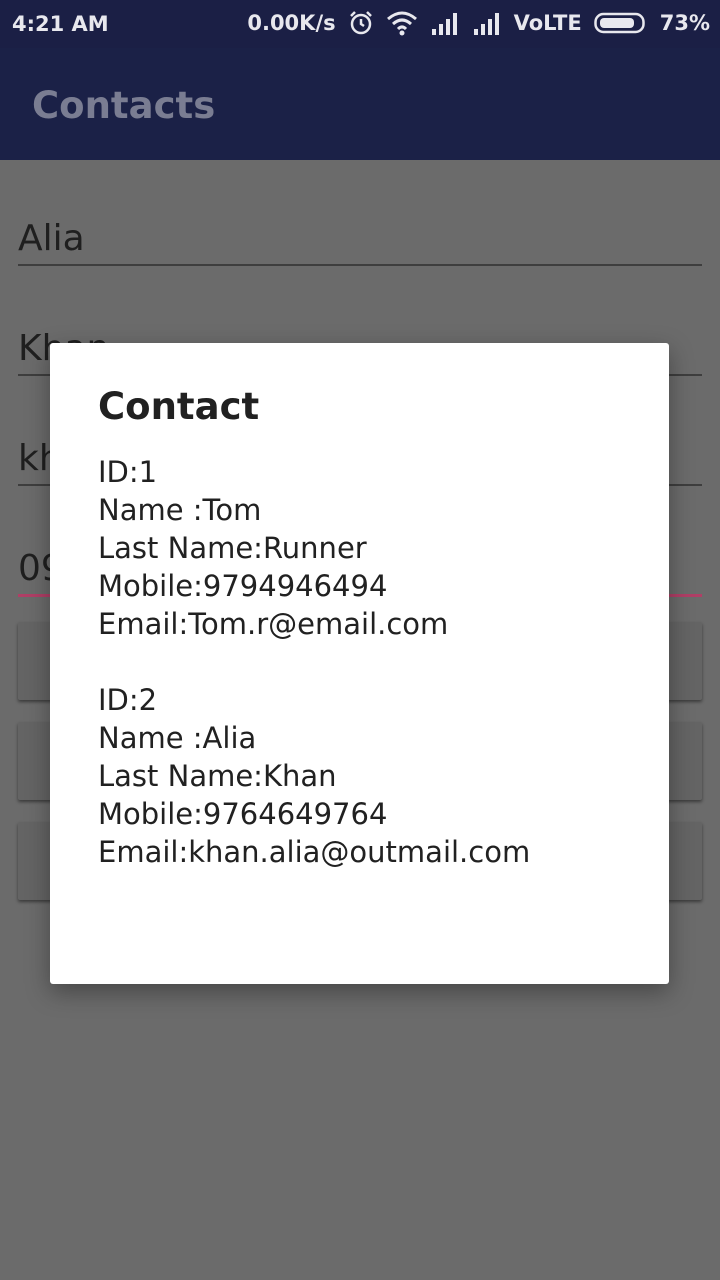  I want to click on contact-mobile: Mobile:9764649764, so click(243, 814).